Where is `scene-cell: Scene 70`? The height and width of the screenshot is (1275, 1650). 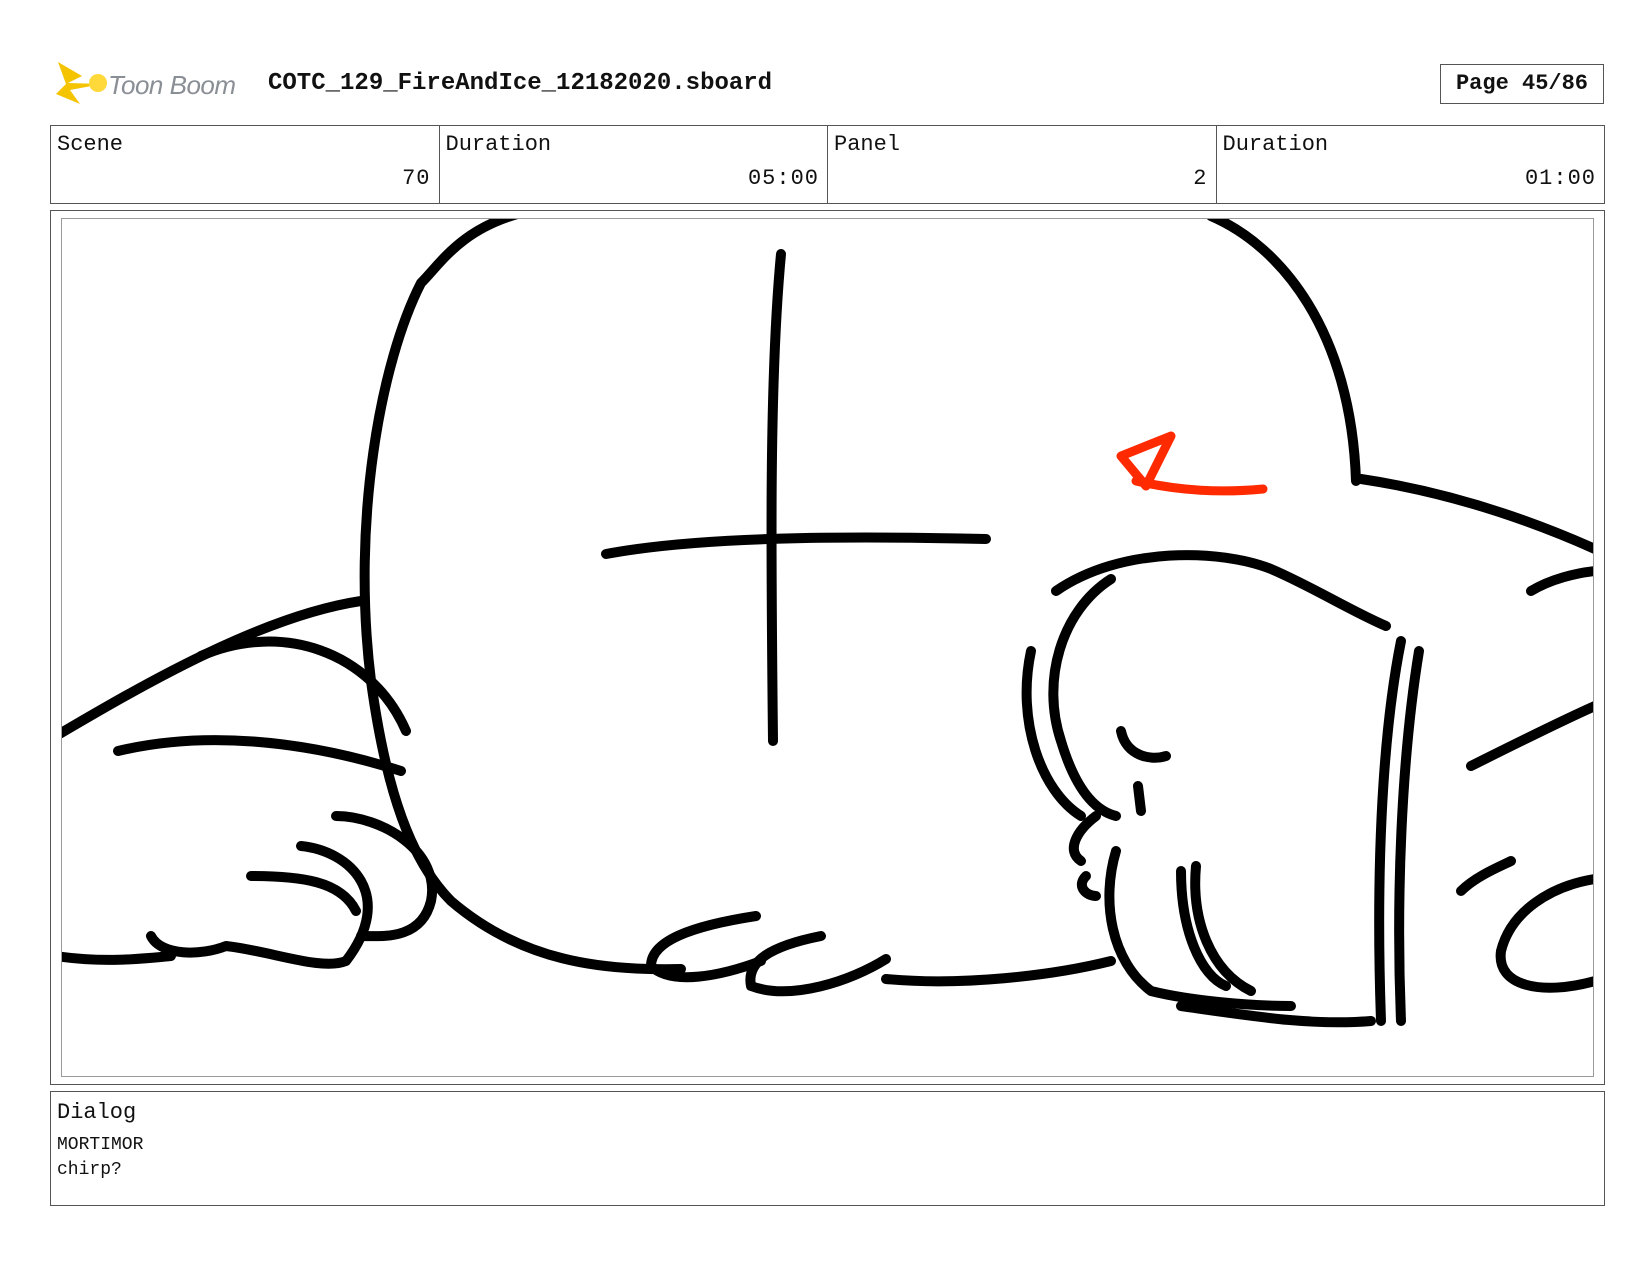 scene-cell: Scene 70 is located at coordinates (245, 164).